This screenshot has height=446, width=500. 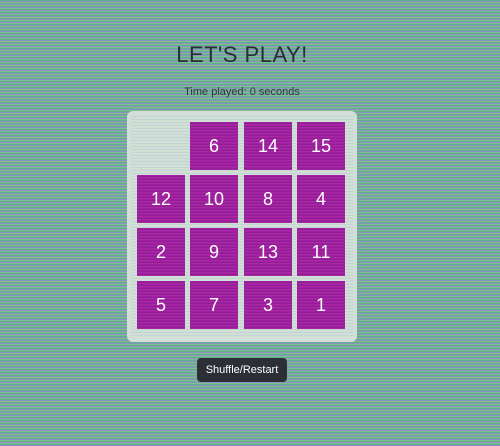 I want to click on puzzle-tile: 12, so click(x=161, y=199).